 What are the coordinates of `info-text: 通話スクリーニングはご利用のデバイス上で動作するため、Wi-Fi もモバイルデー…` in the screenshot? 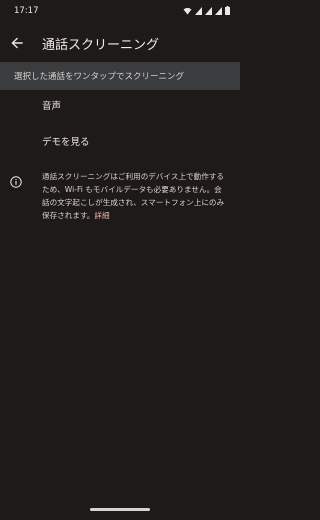 It's located at (135, 196).